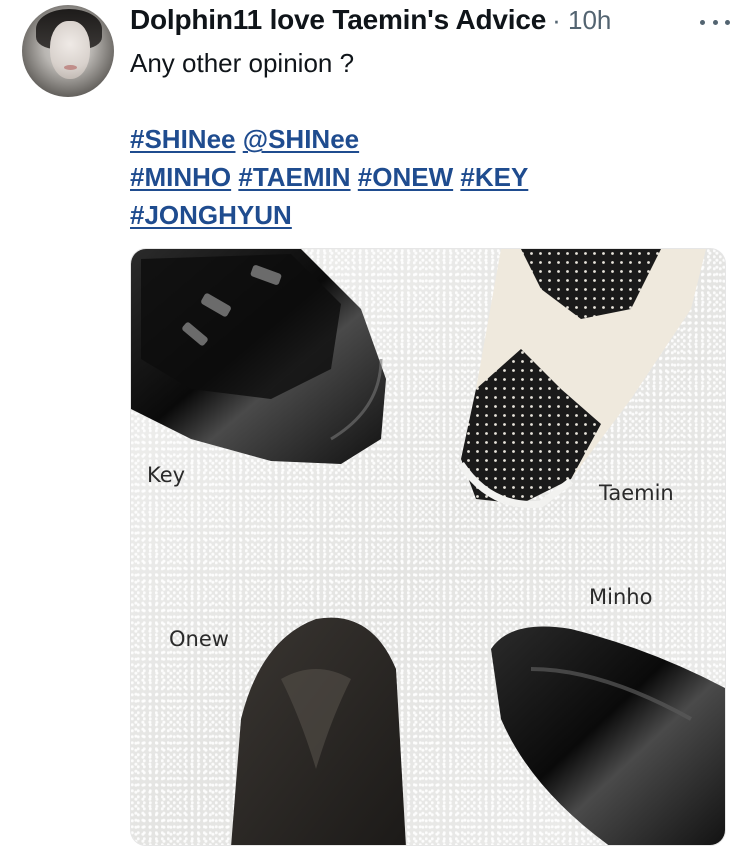  I want to click on label-key: Key, so click(166, 475).